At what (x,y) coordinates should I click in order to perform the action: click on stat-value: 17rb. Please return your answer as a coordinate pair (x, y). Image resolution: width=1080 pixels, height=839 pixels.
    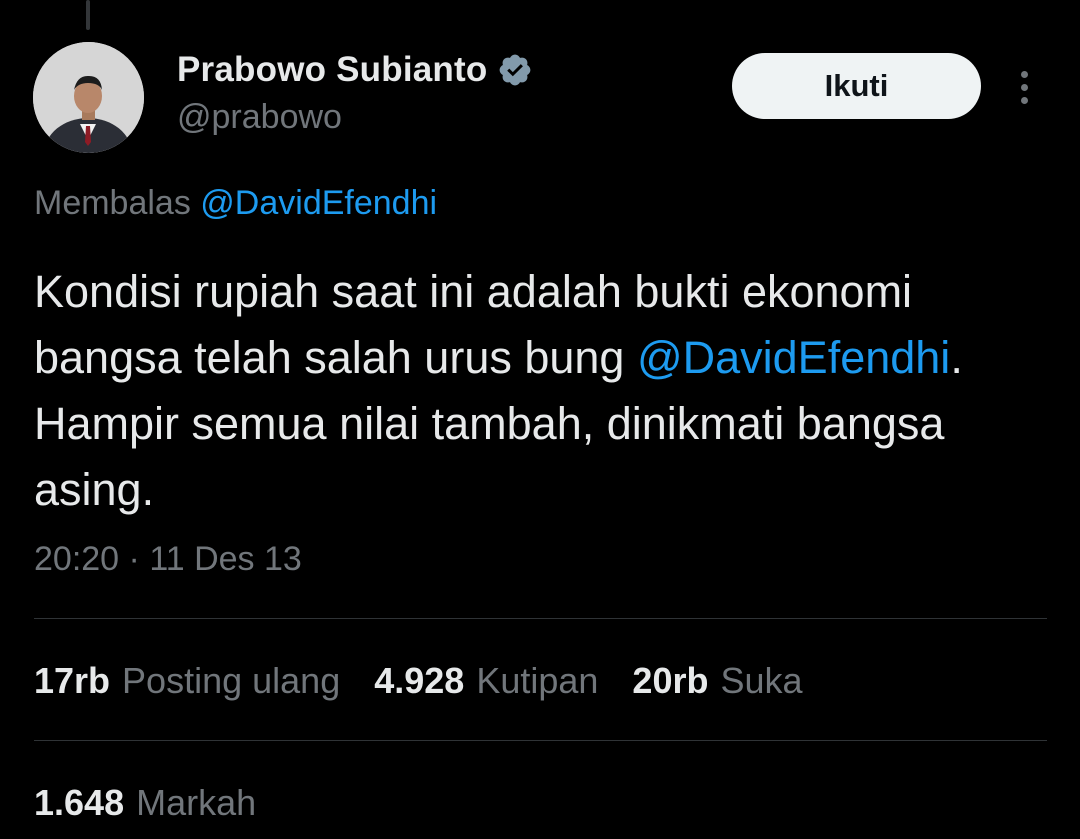
    Looking at the image, I should click on (72, 680).